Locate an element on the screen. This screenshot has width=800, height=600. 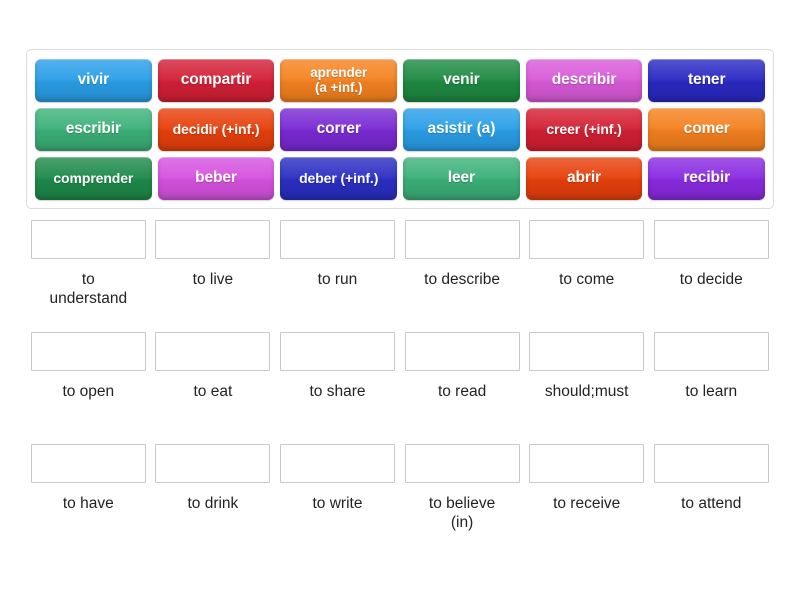
tile-slot: aprender (a +inf.) is located at coordinates (338, 80).